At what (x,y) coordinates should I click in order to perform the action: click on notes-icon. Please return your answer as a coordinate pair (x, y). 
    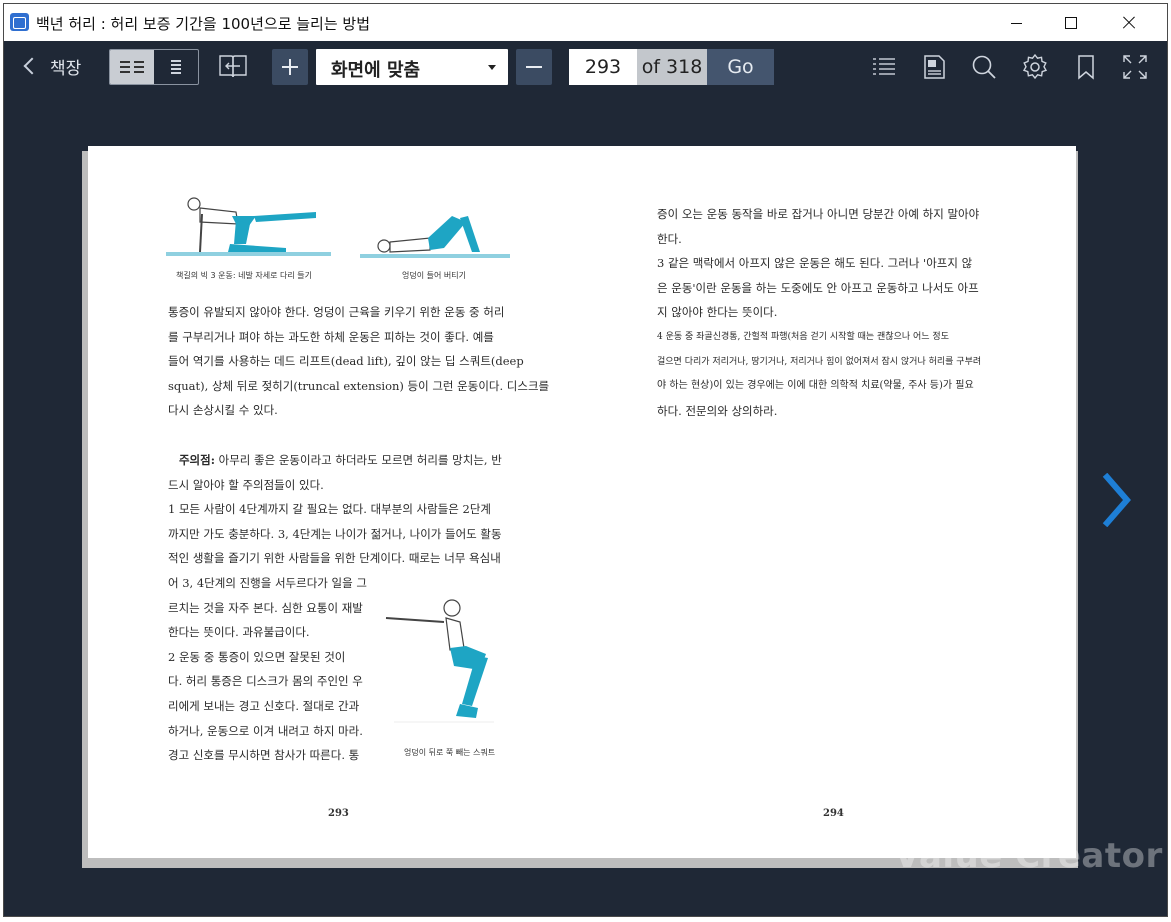
    Looking at the image, I should click on (934, 67).